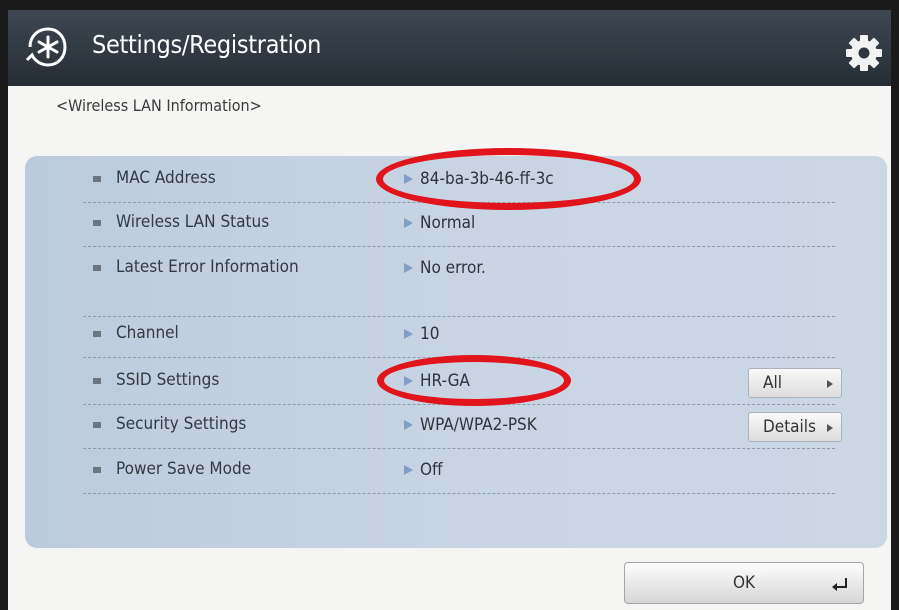 The width and height of the screenshot is (899, 610). What do you see at coordinates (453, 268) in the screenshot?
I see `row-value: No error.` at bounding box center [453, 268].